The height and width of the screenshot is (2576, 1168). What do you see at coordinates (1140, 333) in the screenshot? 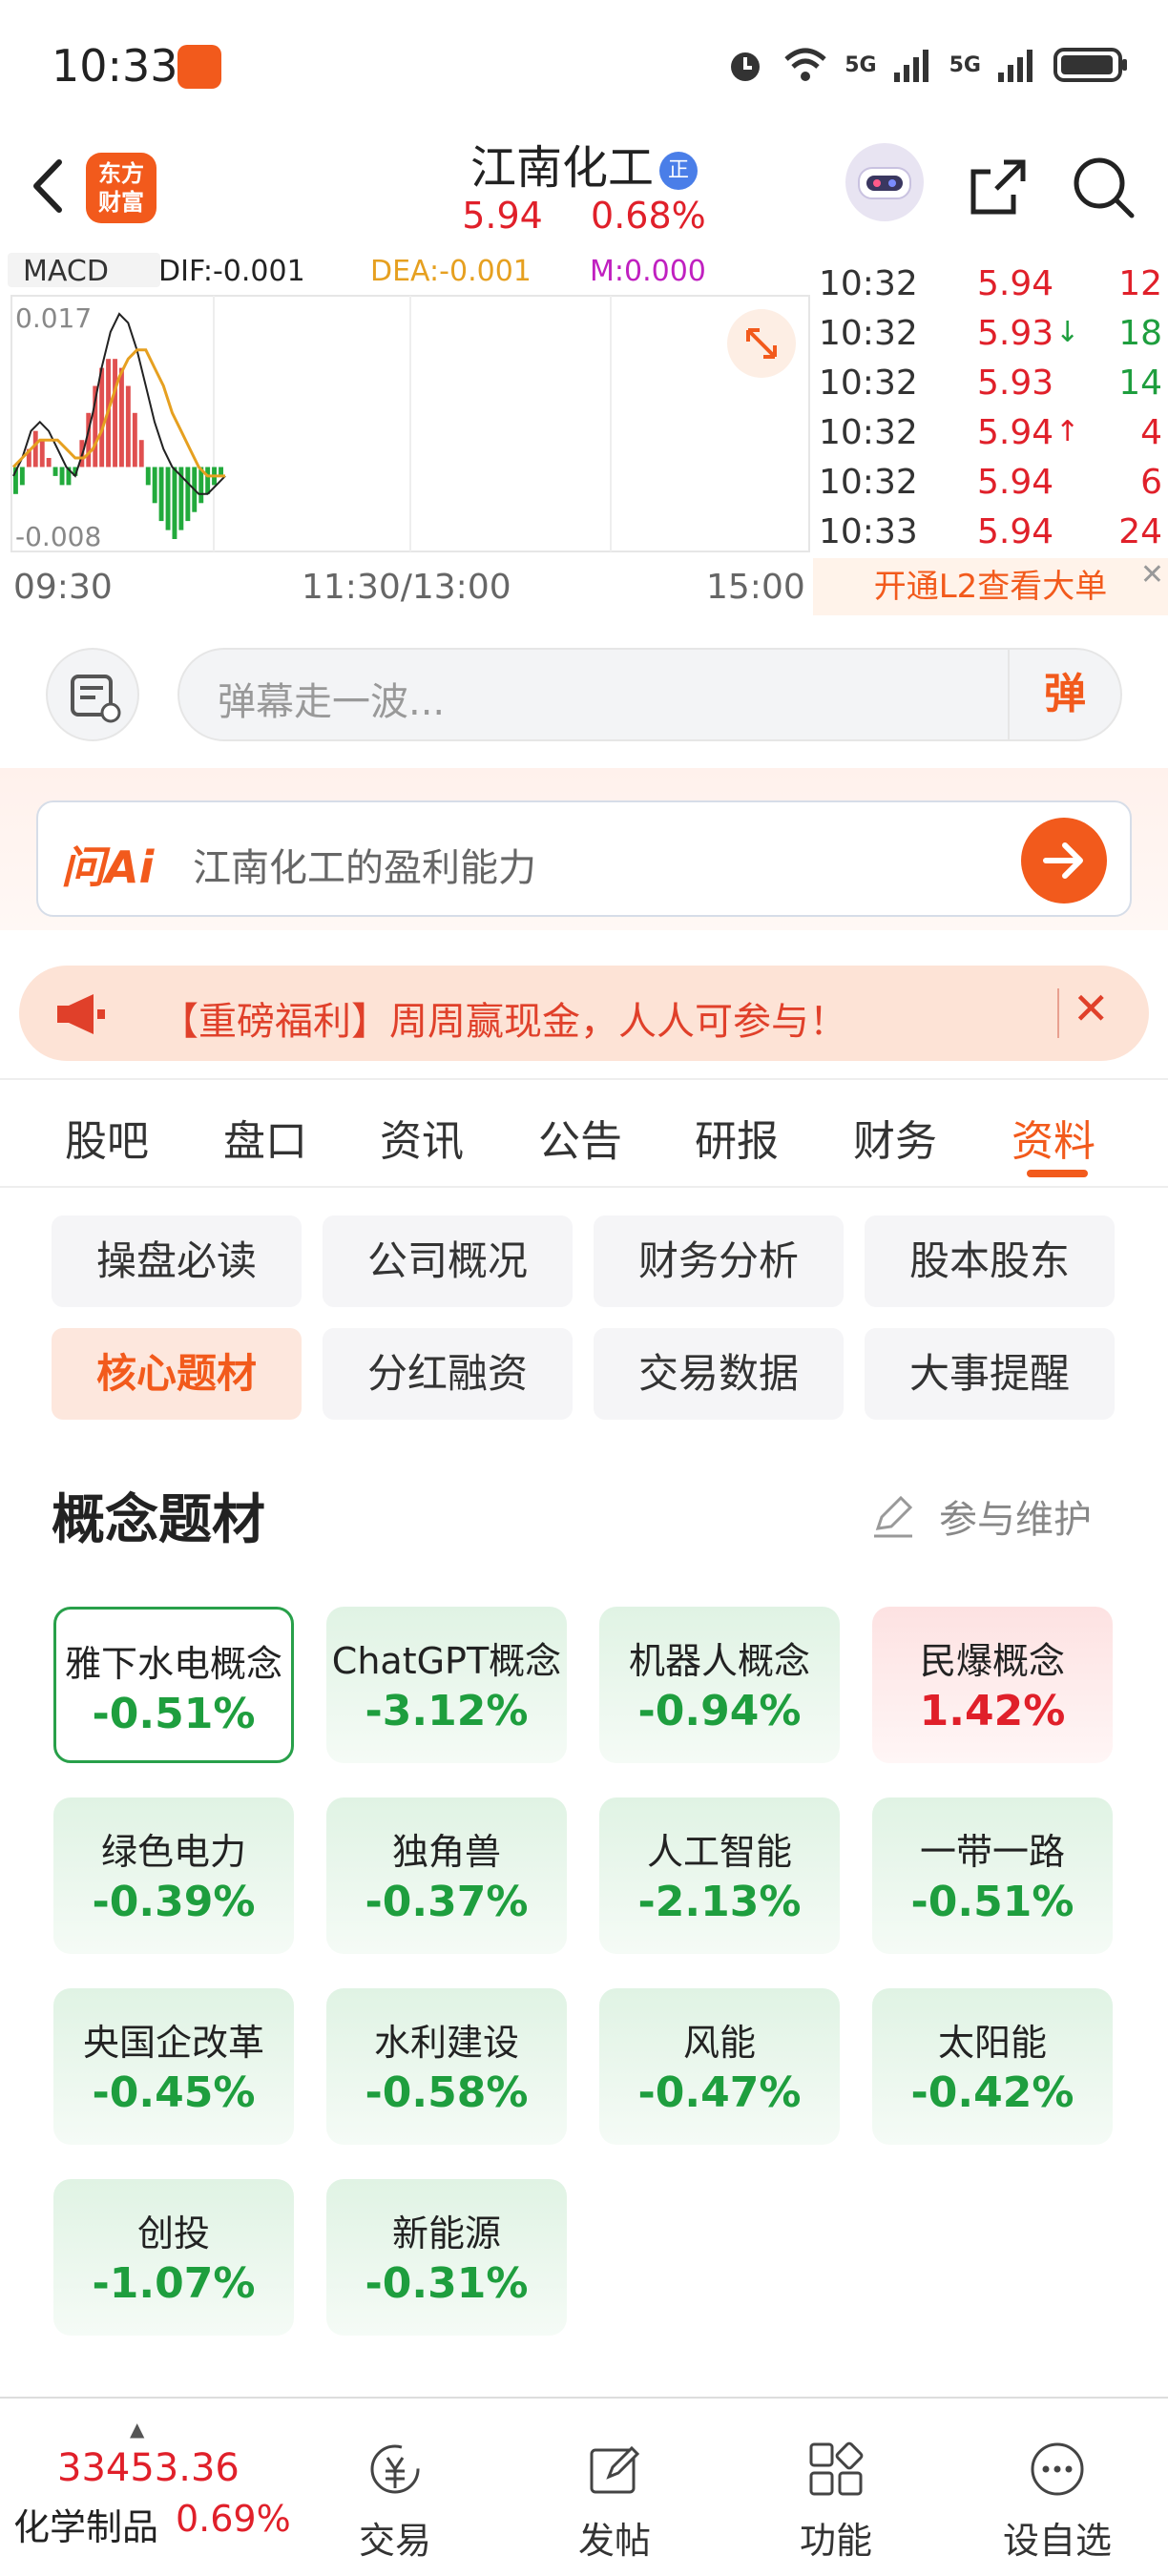
I see `trade-volume: 18` at bounding box center [1140, 333].